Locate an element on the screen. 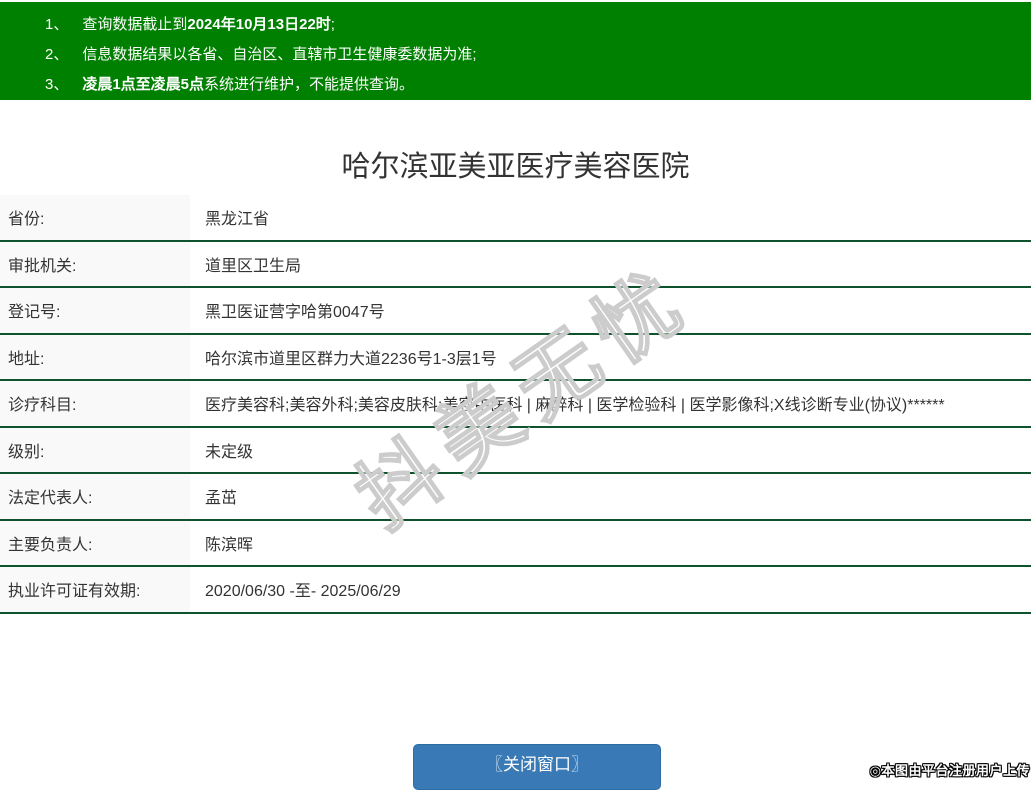 The width and height of the screenshot is (1031, 790). table-row: 审批机关: 道里区卫生局 is located at coordinates (515, 264).